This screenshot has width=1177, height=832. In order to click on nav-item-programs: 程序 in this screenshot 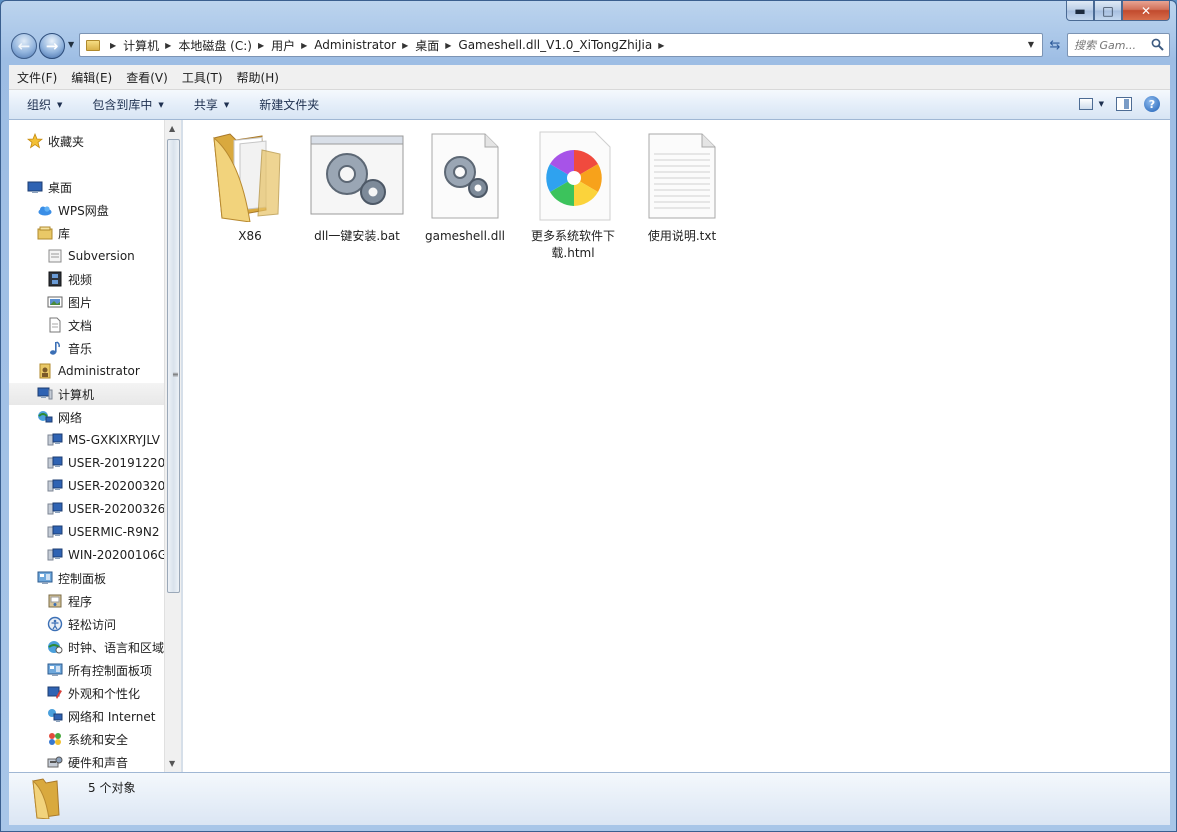, I will do `click(69, 601)`.